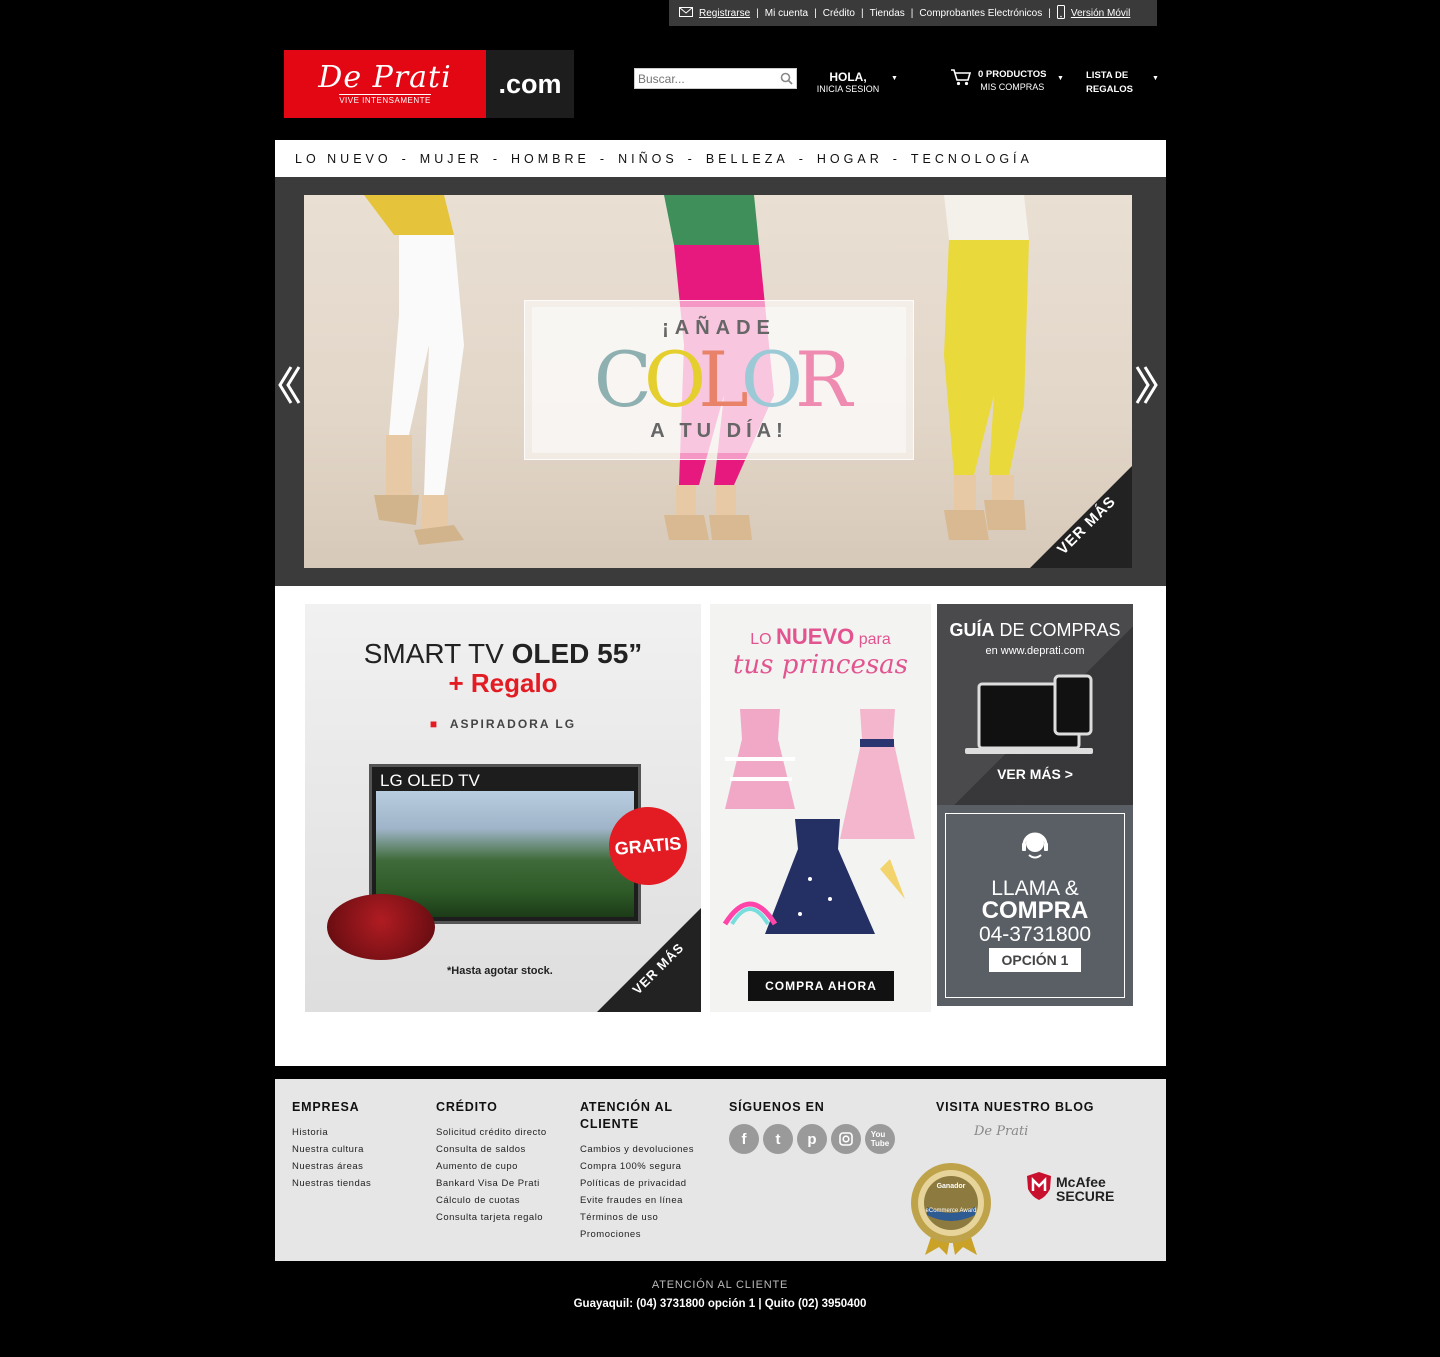 Image resolution: width=1440 pixels, height=1357 pixels. Describe the element at coordinates (786, 13) in the screenshot. I see `account-link: Mi cuenta` at that location.